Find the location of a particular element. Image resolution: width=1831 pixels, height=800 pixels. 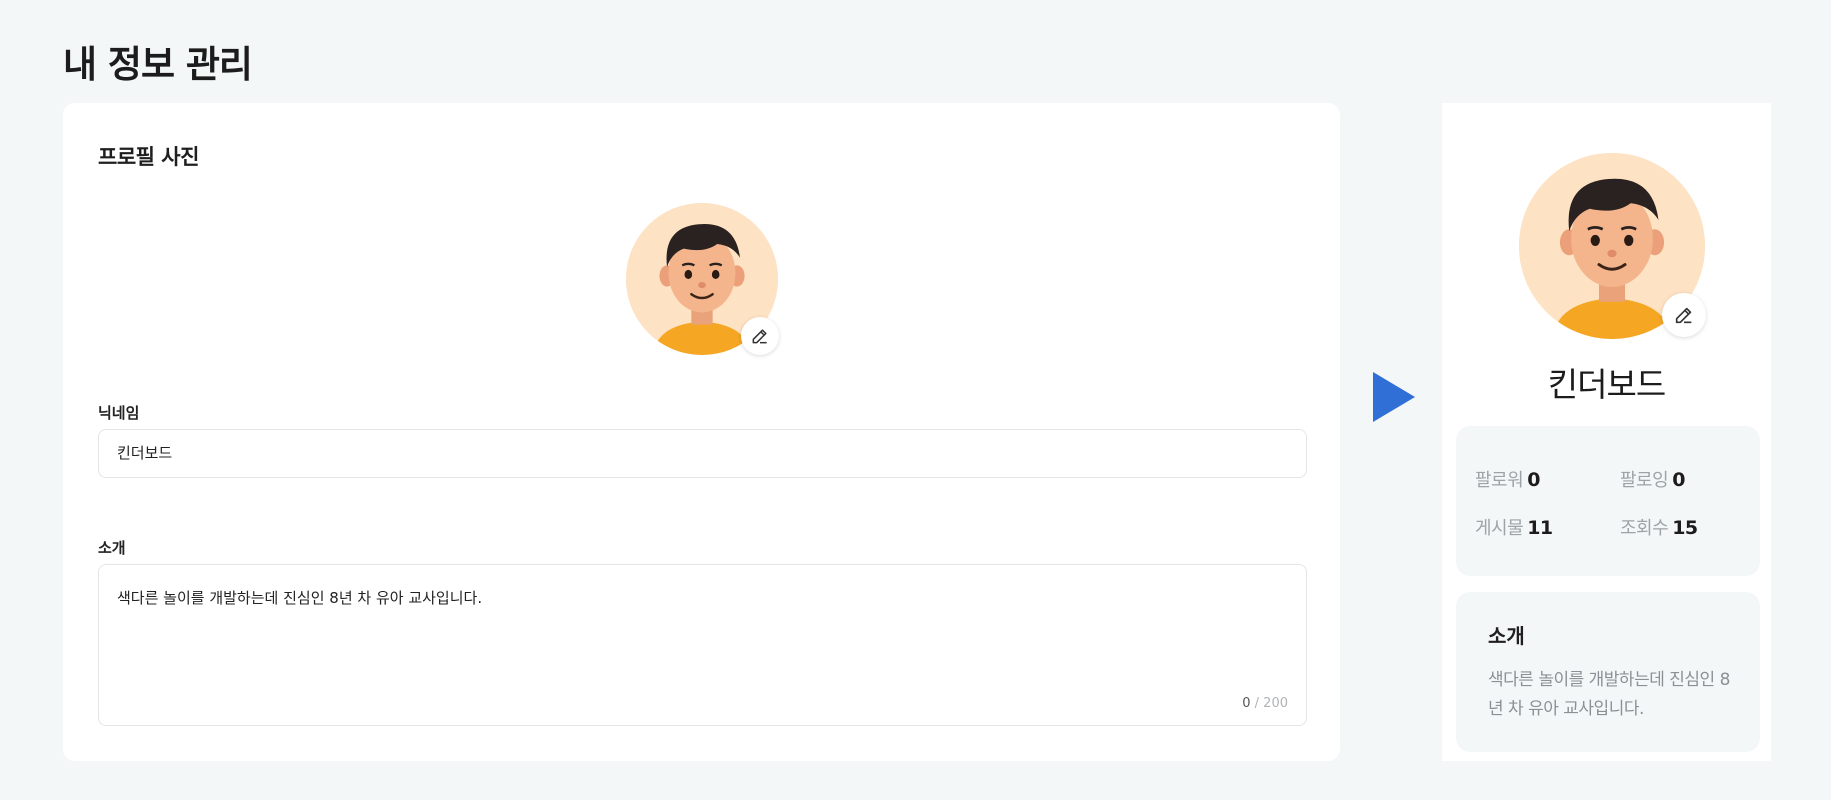

nickname-label: 닉네임 is located at coordinates (119, 413).